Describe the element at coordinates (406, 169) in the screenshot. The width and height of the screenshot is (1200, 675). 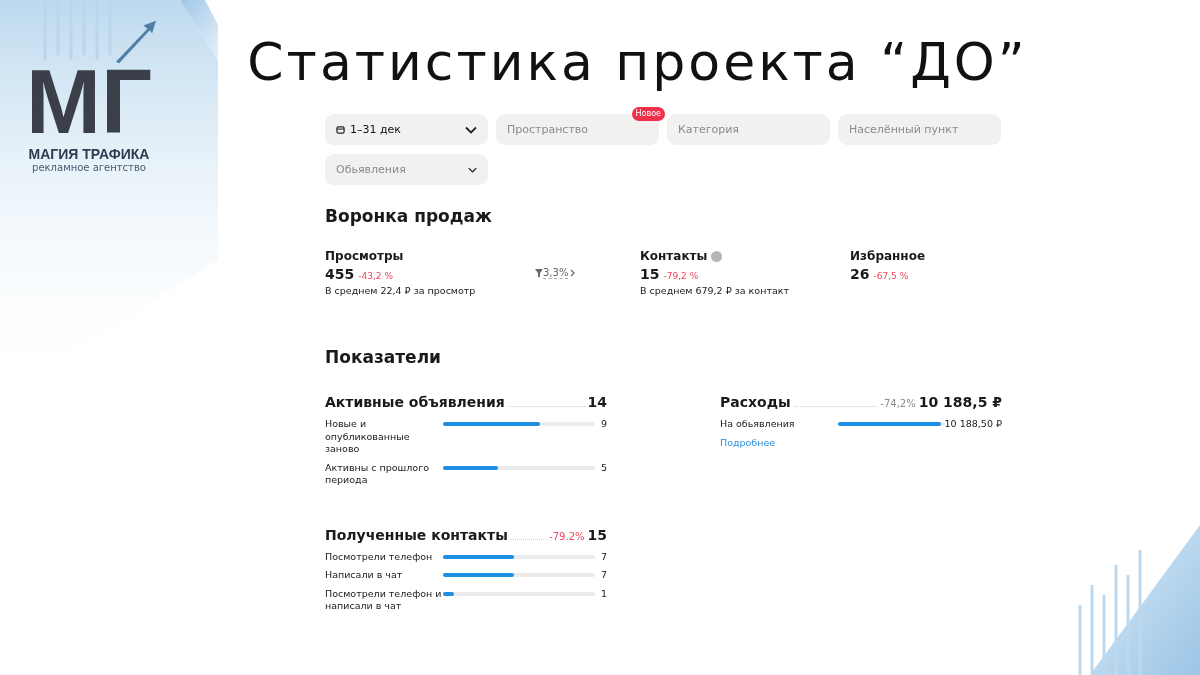
I see `filter-dropdown: Обьявления` at that location.